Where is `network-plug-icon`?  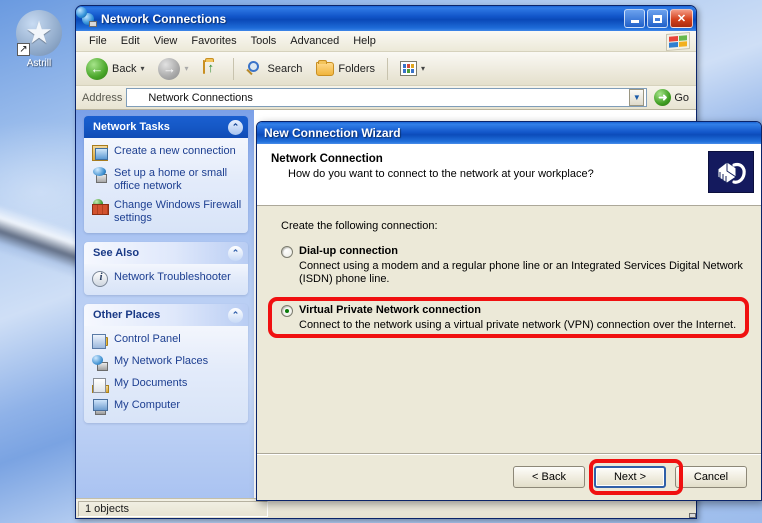 network-plug-icon is located at coordinates (731, 172).